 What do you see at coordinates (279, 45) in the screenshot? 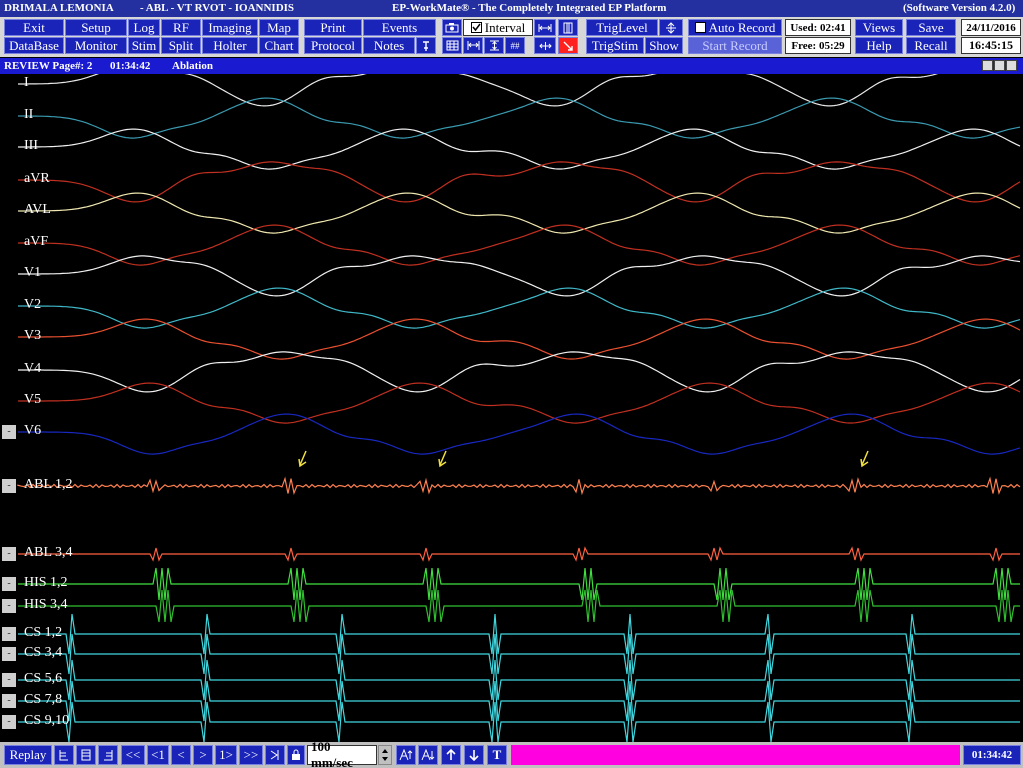
I see `chart-button: Chart` at bounding box center [279, 45].